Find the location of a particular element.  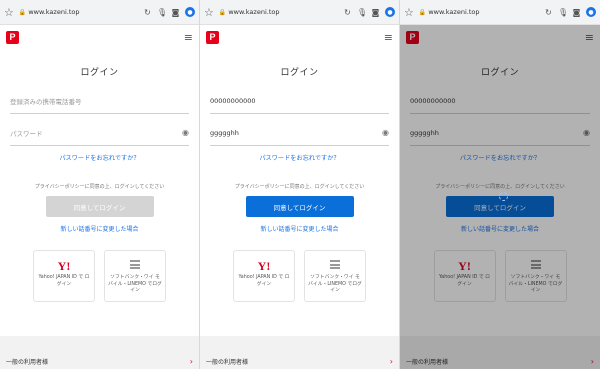

password-field: パスワード ◉ is located at coordinates (99, 133).